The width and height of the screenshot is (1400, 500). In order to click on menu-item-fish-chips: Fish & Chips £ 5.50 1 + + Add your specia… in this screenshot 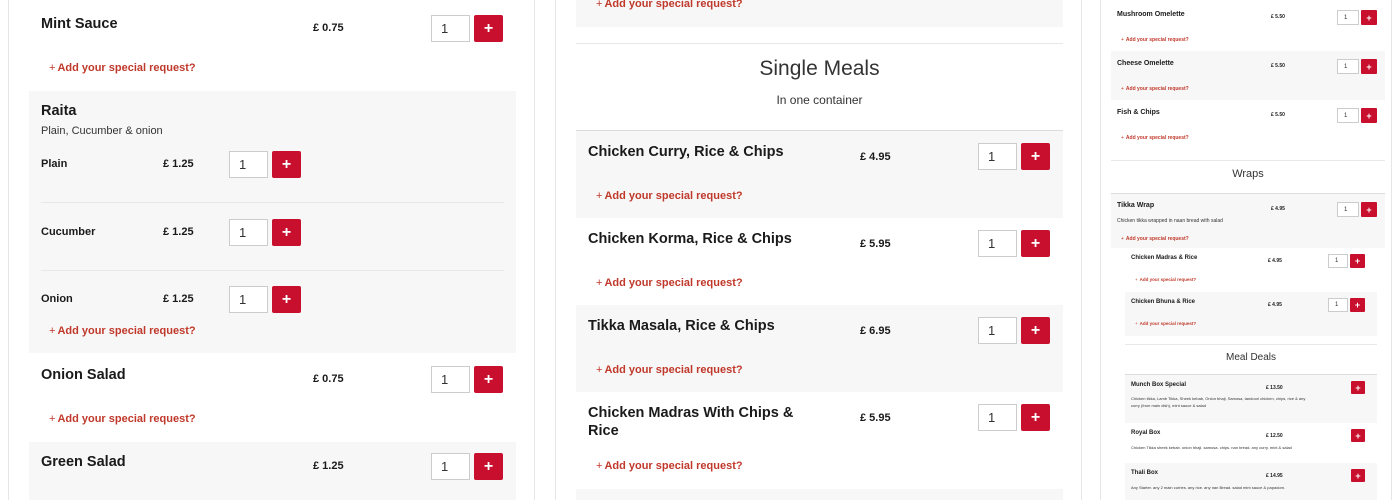, I will do `click(1248, 125)`.